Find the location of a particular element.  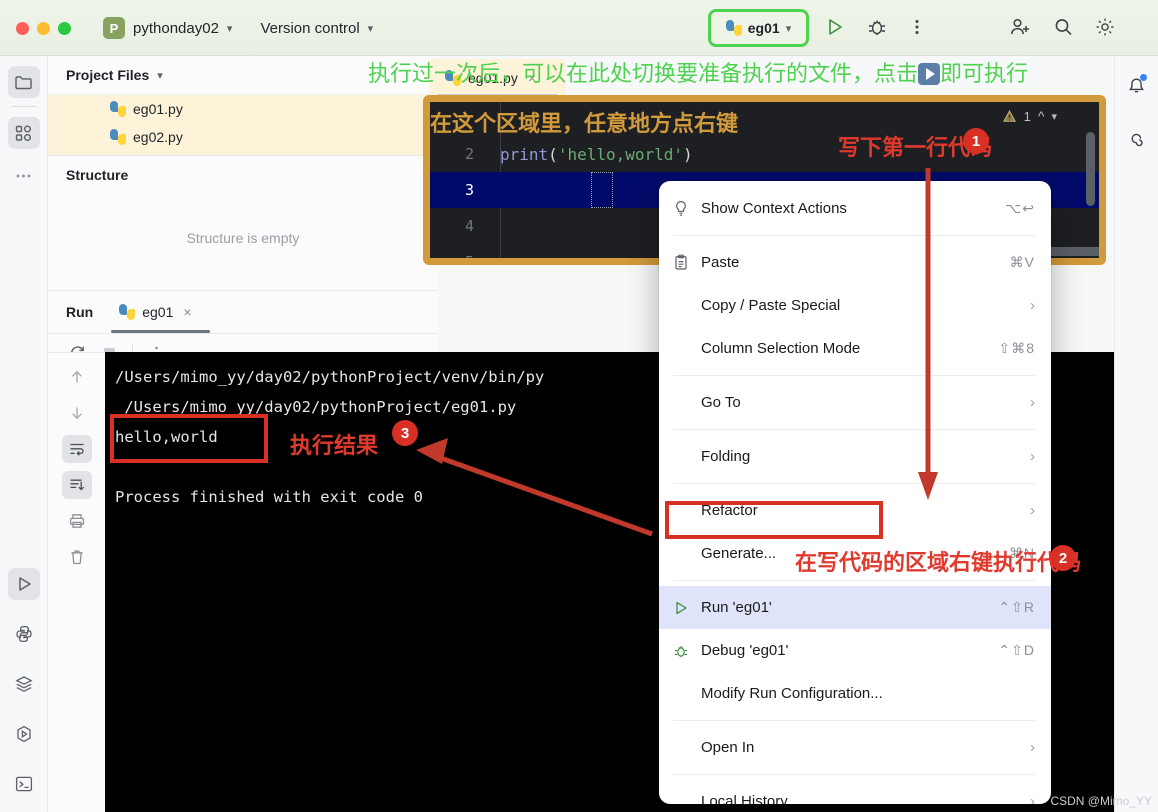

warning-icon is located at coordinates (1009, 115).